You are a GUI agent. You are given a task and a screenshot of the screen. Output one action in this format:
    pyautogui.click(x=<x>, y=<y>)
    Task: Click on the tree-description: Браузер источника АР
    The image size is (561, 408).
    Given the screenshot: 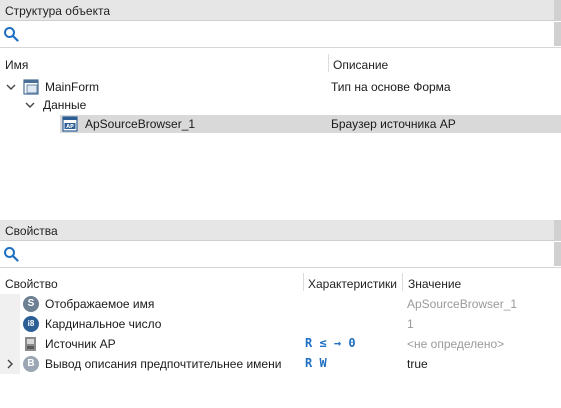 What is the action you would take?
    pyautogui.click(x=393, y=124)
    